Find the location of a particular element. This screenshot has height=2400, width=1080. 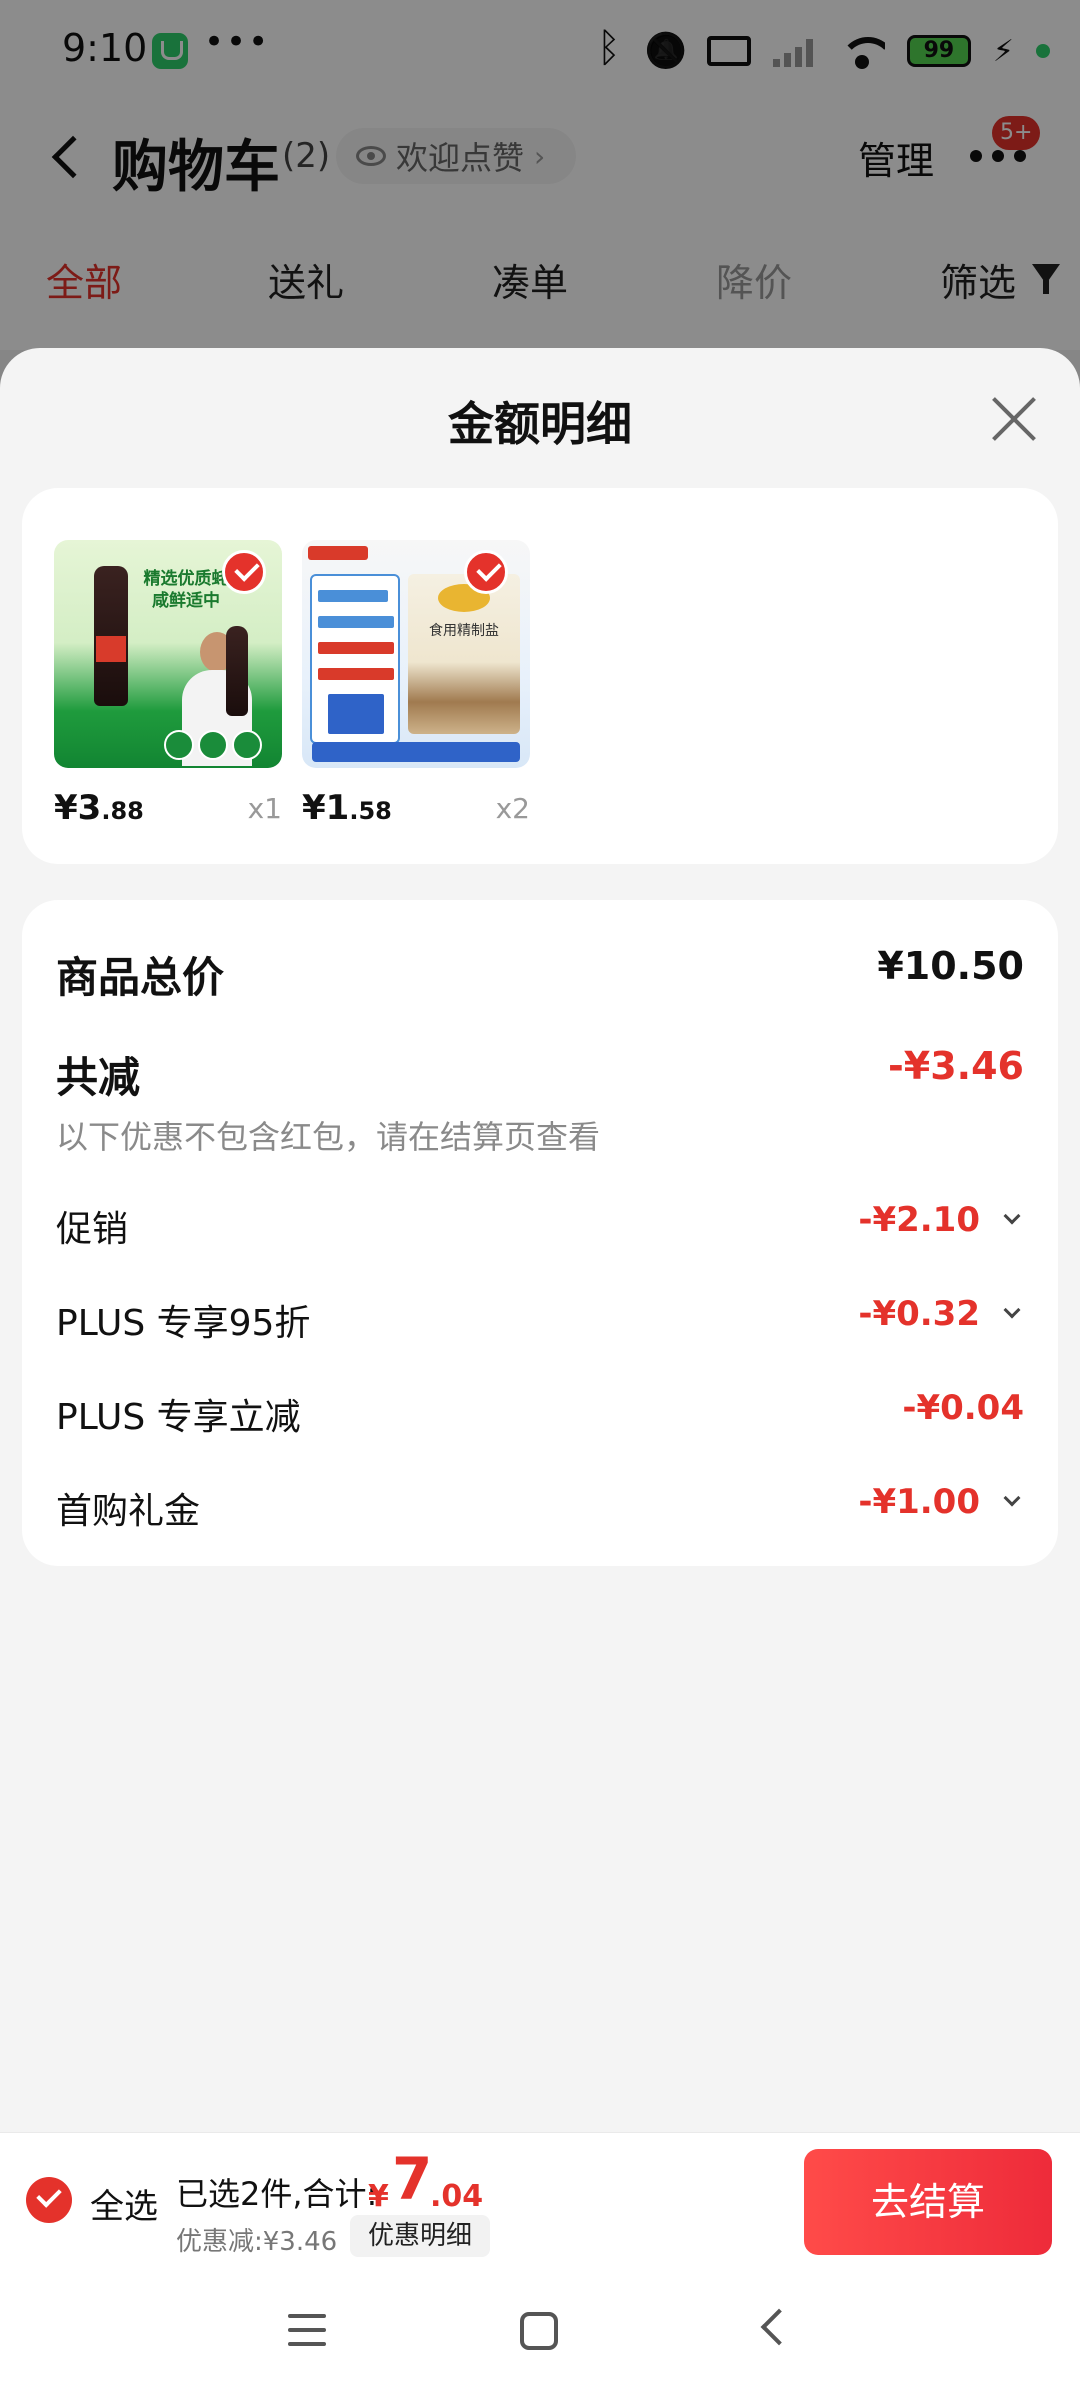

close-icon is located at coordinates (1014, 418).